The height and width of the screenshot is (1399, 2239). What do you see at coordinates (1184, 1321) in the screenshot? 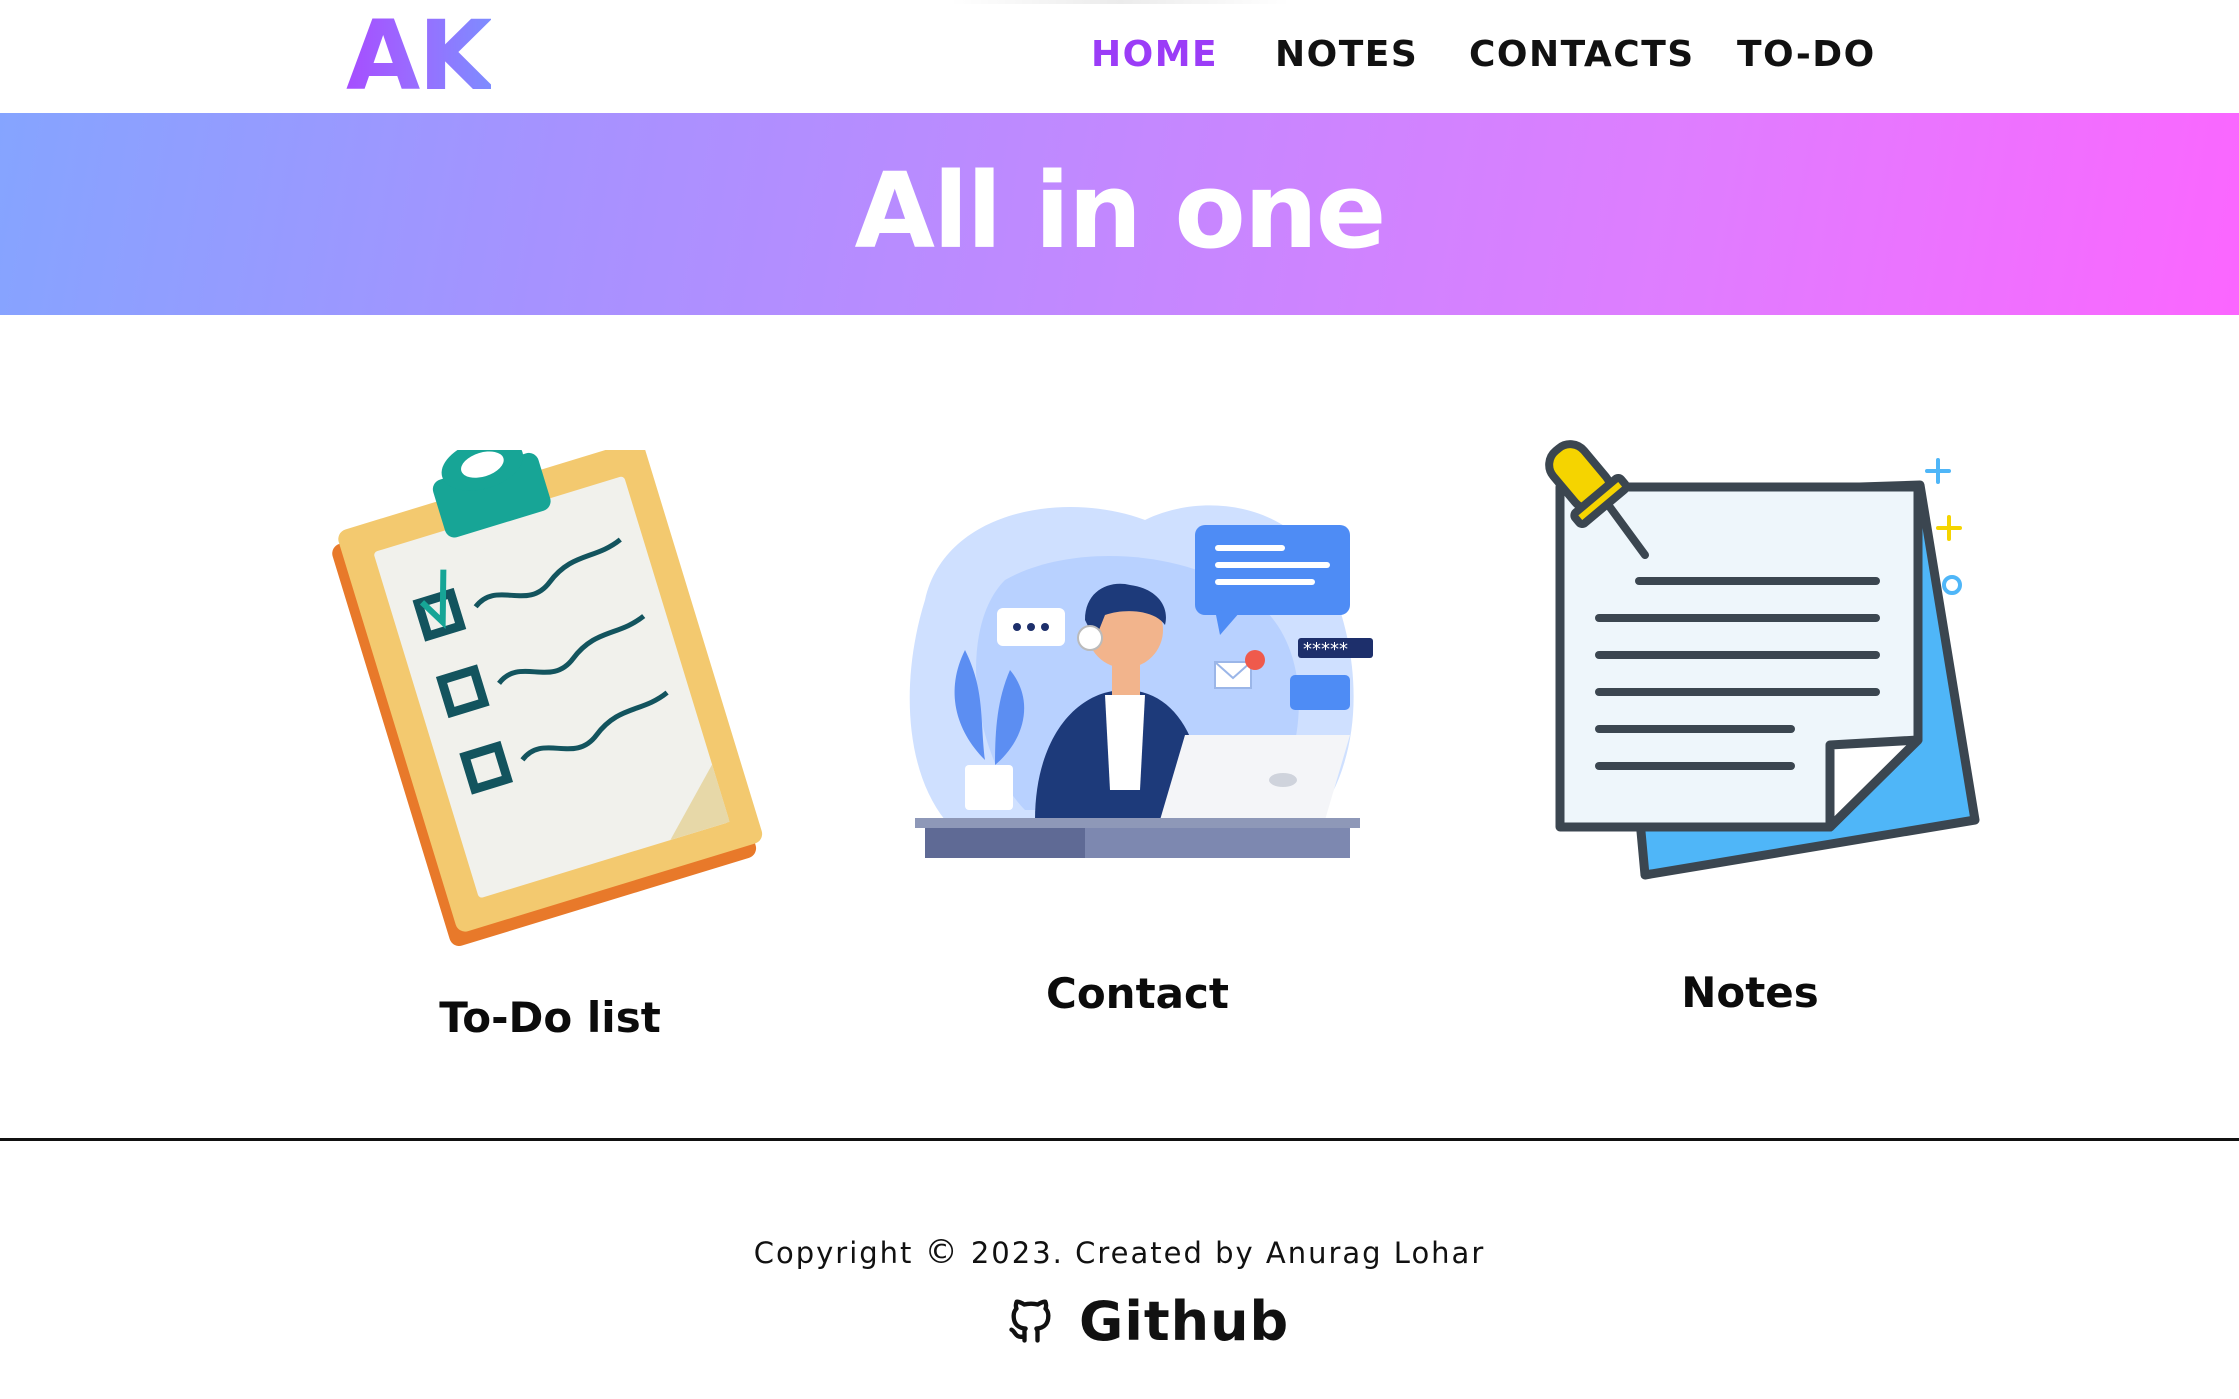
I see `github-label: Github` at bounding box center [1184, 1321].